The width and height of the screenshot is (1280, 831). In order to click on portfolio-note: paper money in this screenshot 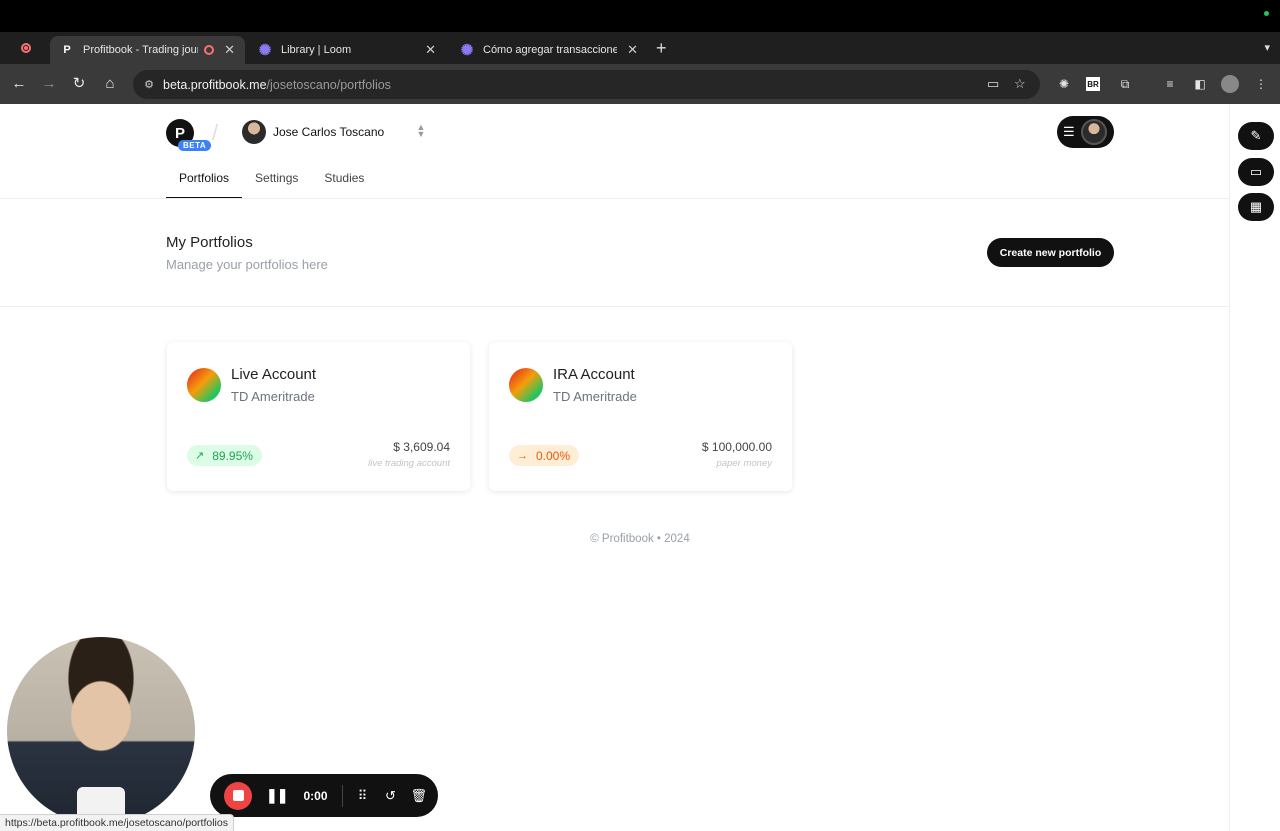, I will do `click(744, 463)`.